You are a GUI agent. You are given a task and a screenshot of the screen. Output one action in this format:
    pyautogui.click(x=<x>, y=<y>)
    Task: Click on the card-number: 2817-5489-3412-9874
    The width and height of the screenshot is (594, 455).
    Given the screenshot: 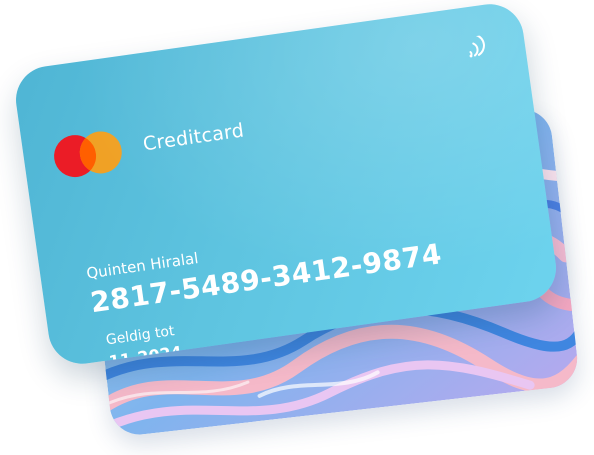 What is the action you would take?
    pyautogui.click(x=266, y=278)
    